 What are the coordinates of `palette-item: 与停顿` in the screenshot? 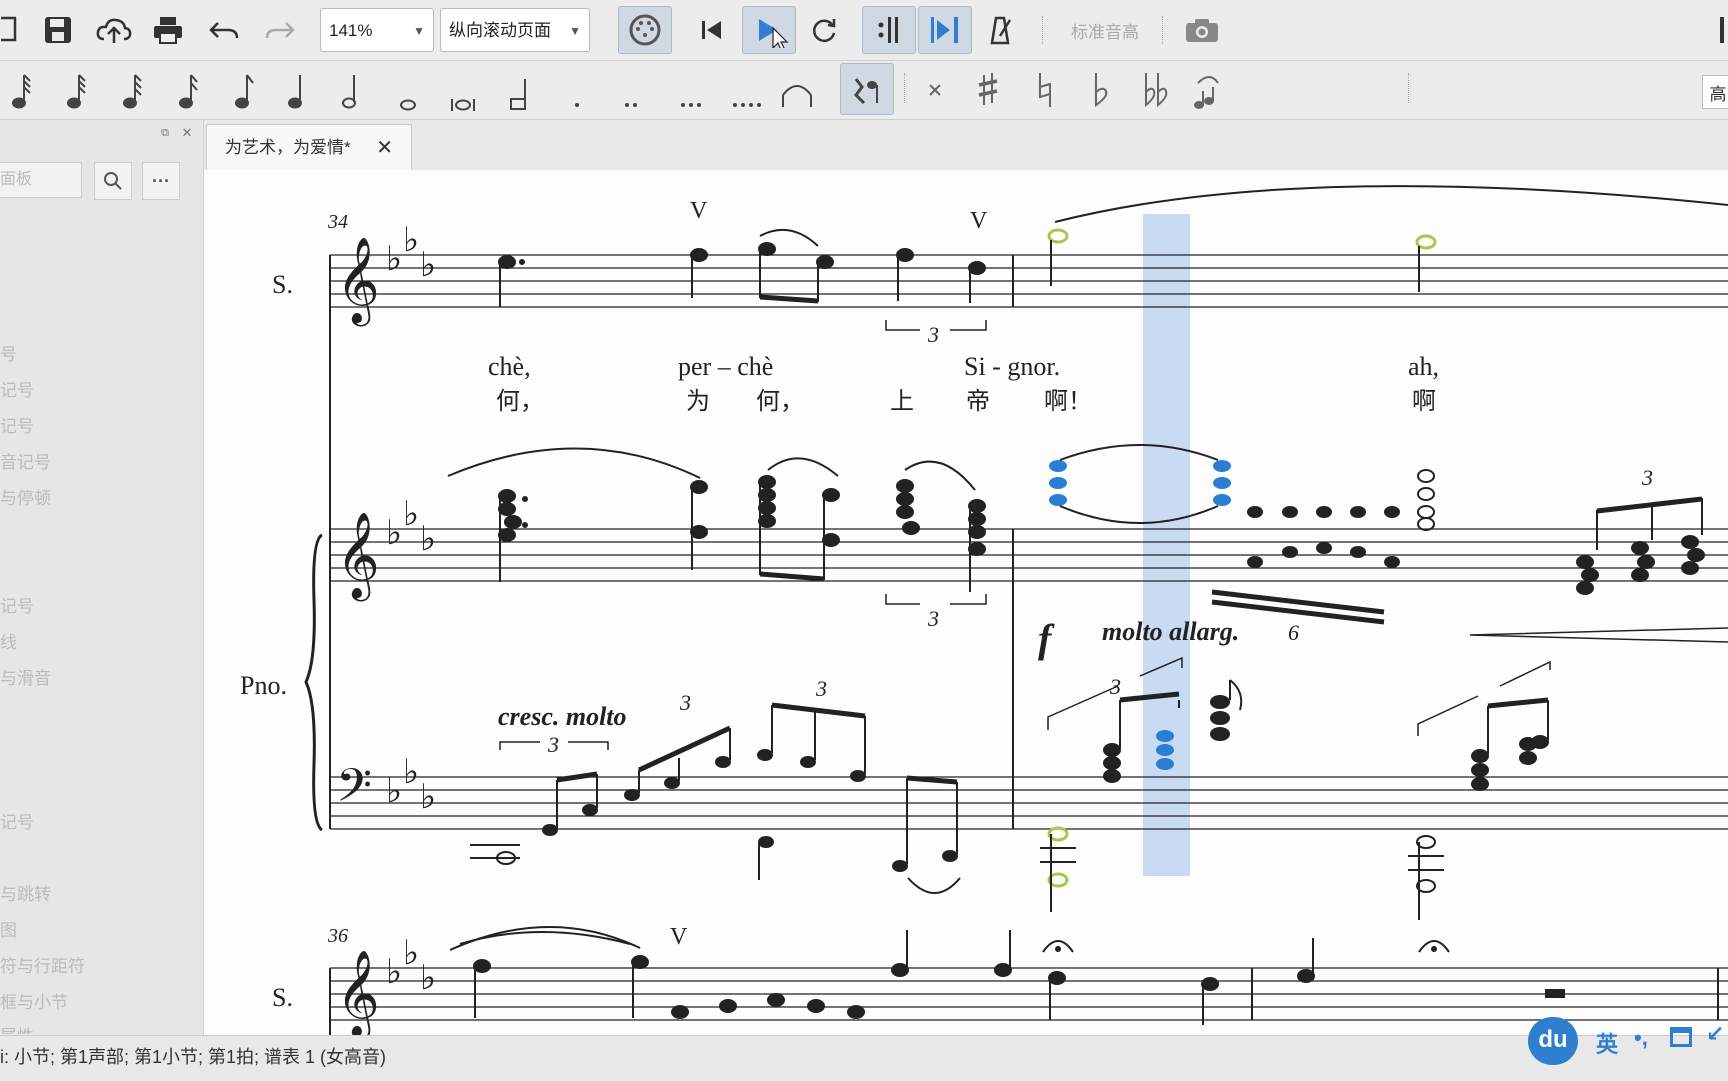 It's located at (25, 496).